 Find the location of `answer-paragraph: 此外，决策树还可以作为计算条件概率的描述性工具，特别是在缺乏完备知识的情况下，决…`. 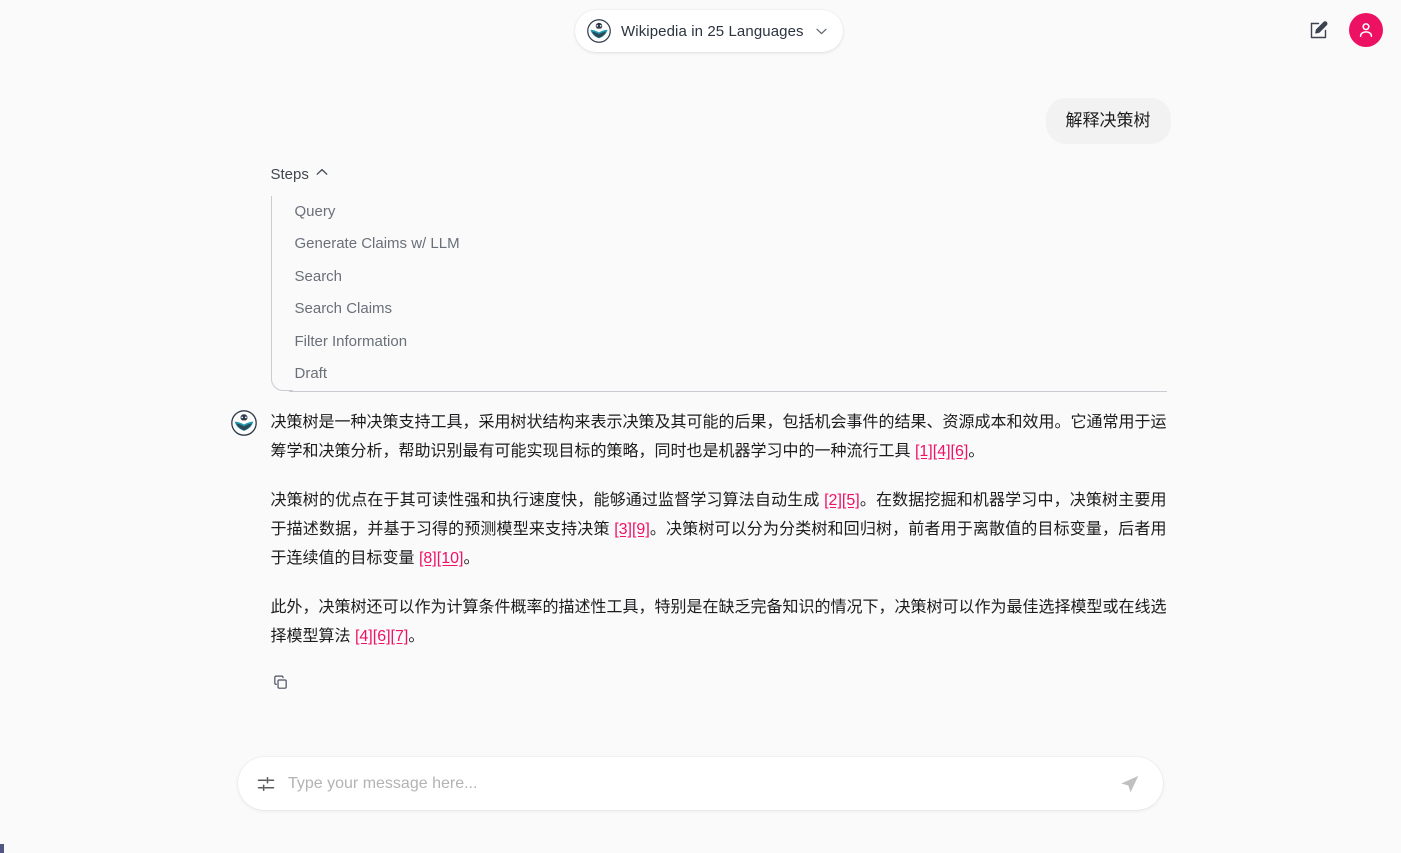

answer-paragraph: 此外，决策树还可以作为计算条件概率的描述性工具，特别是在缺乏完备知识的情况下，决… is located at coordinates (719, 622).